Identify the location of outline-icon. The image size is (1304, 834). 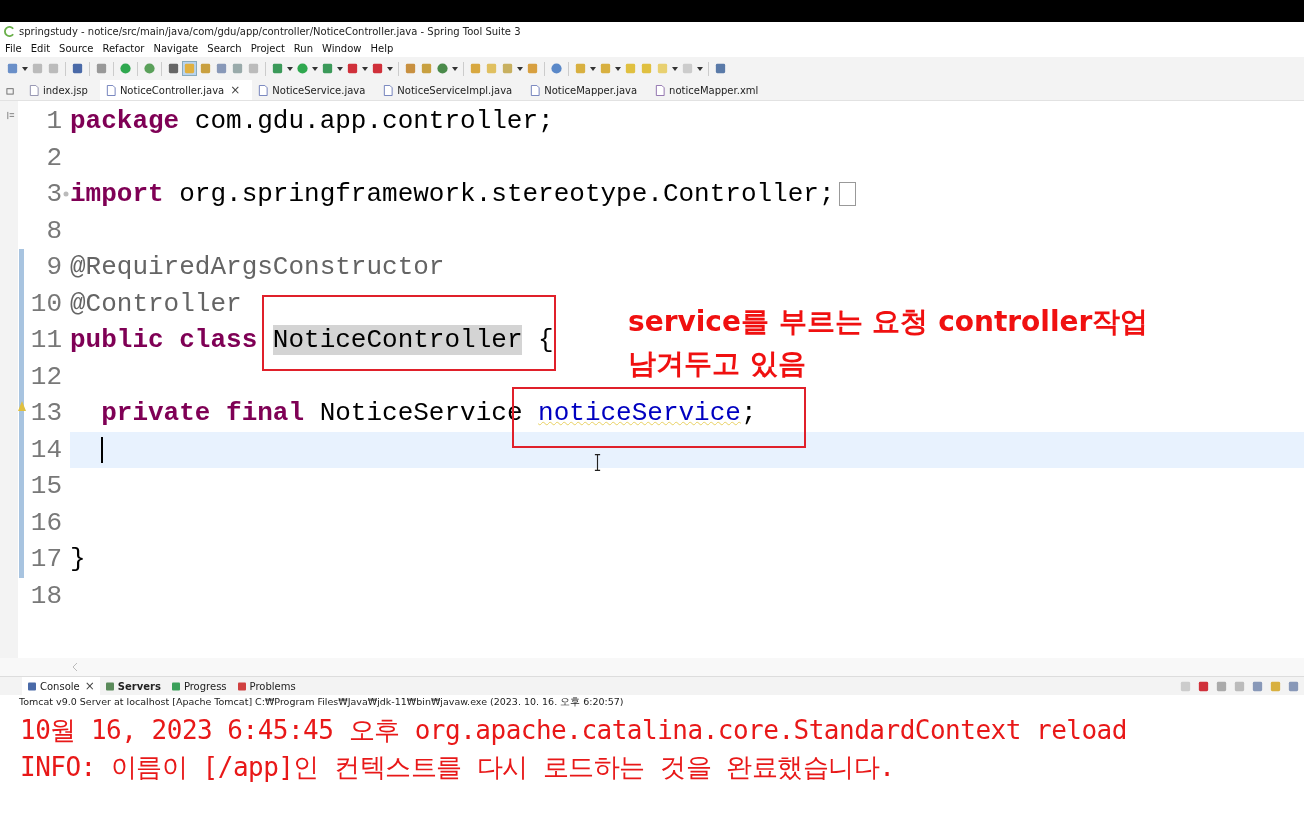
(10, 115).